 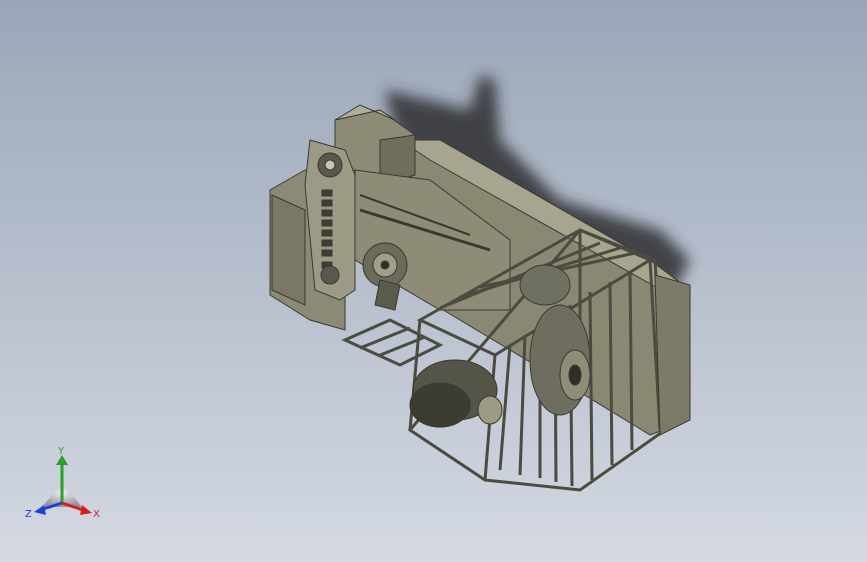 What do you see at coordinates (288, 250) in the screenshot?
I see `left-cabinet-face` at bounding box center [288, 250].